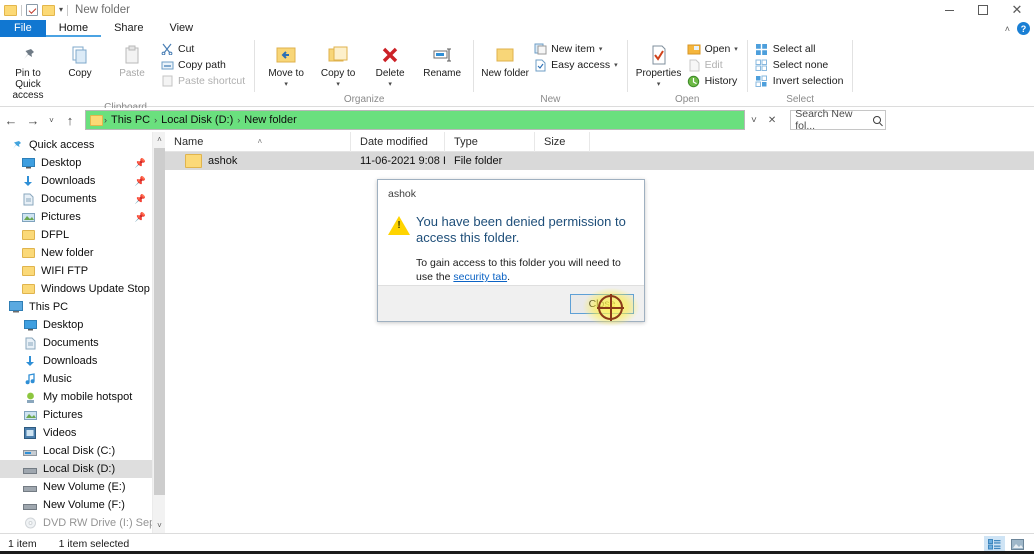 Image resolution: width=1034 pixels, height=554 pixels. Describe the element at coordinates (659, 65) in the screenshot. I see `properties-button: Properties ▾` at that location.